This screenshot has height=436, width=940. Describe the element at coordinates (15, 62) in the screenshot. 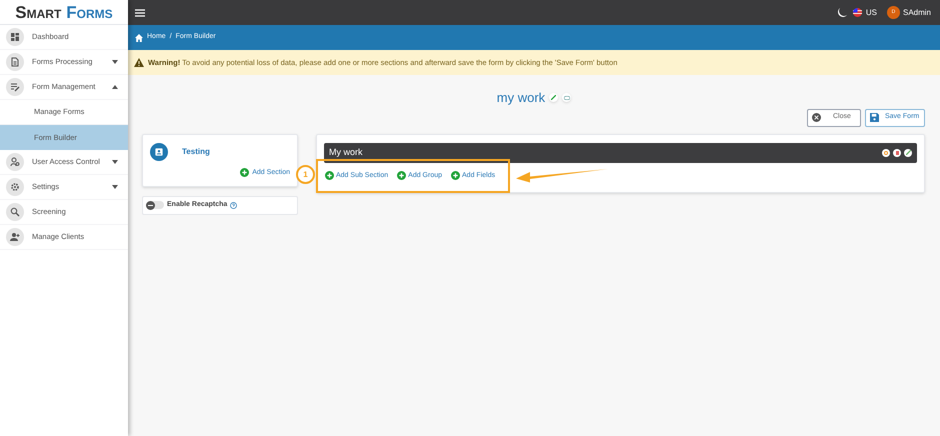

I see `document-icon` at that location.